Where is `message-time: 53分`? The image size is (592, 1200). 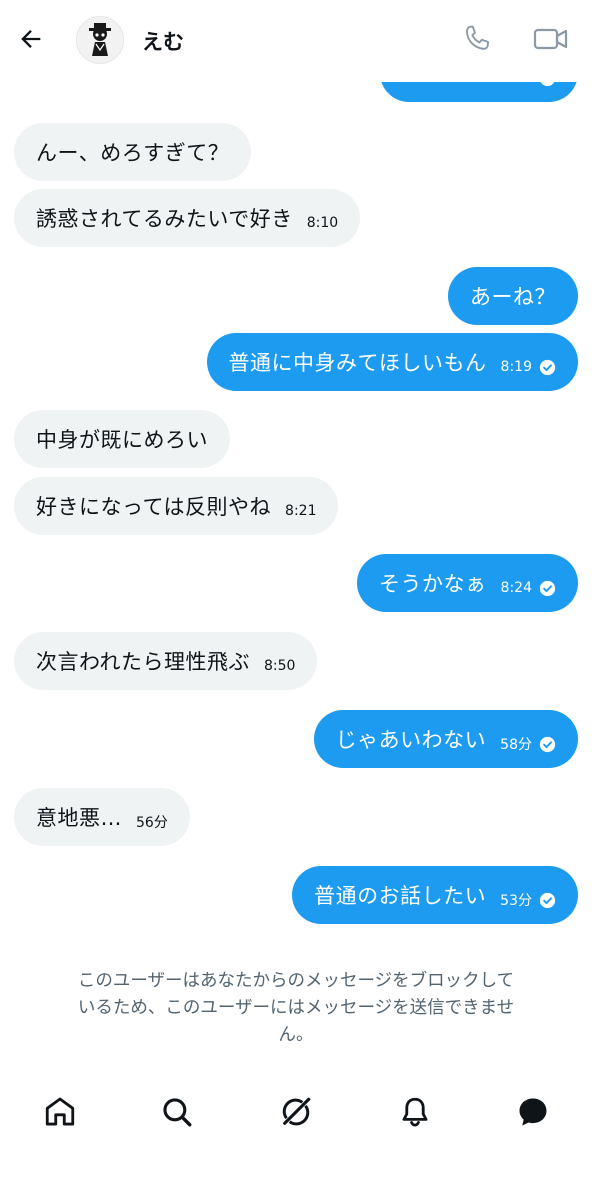 message-time: 53分 is located at coordinates (516, 901).